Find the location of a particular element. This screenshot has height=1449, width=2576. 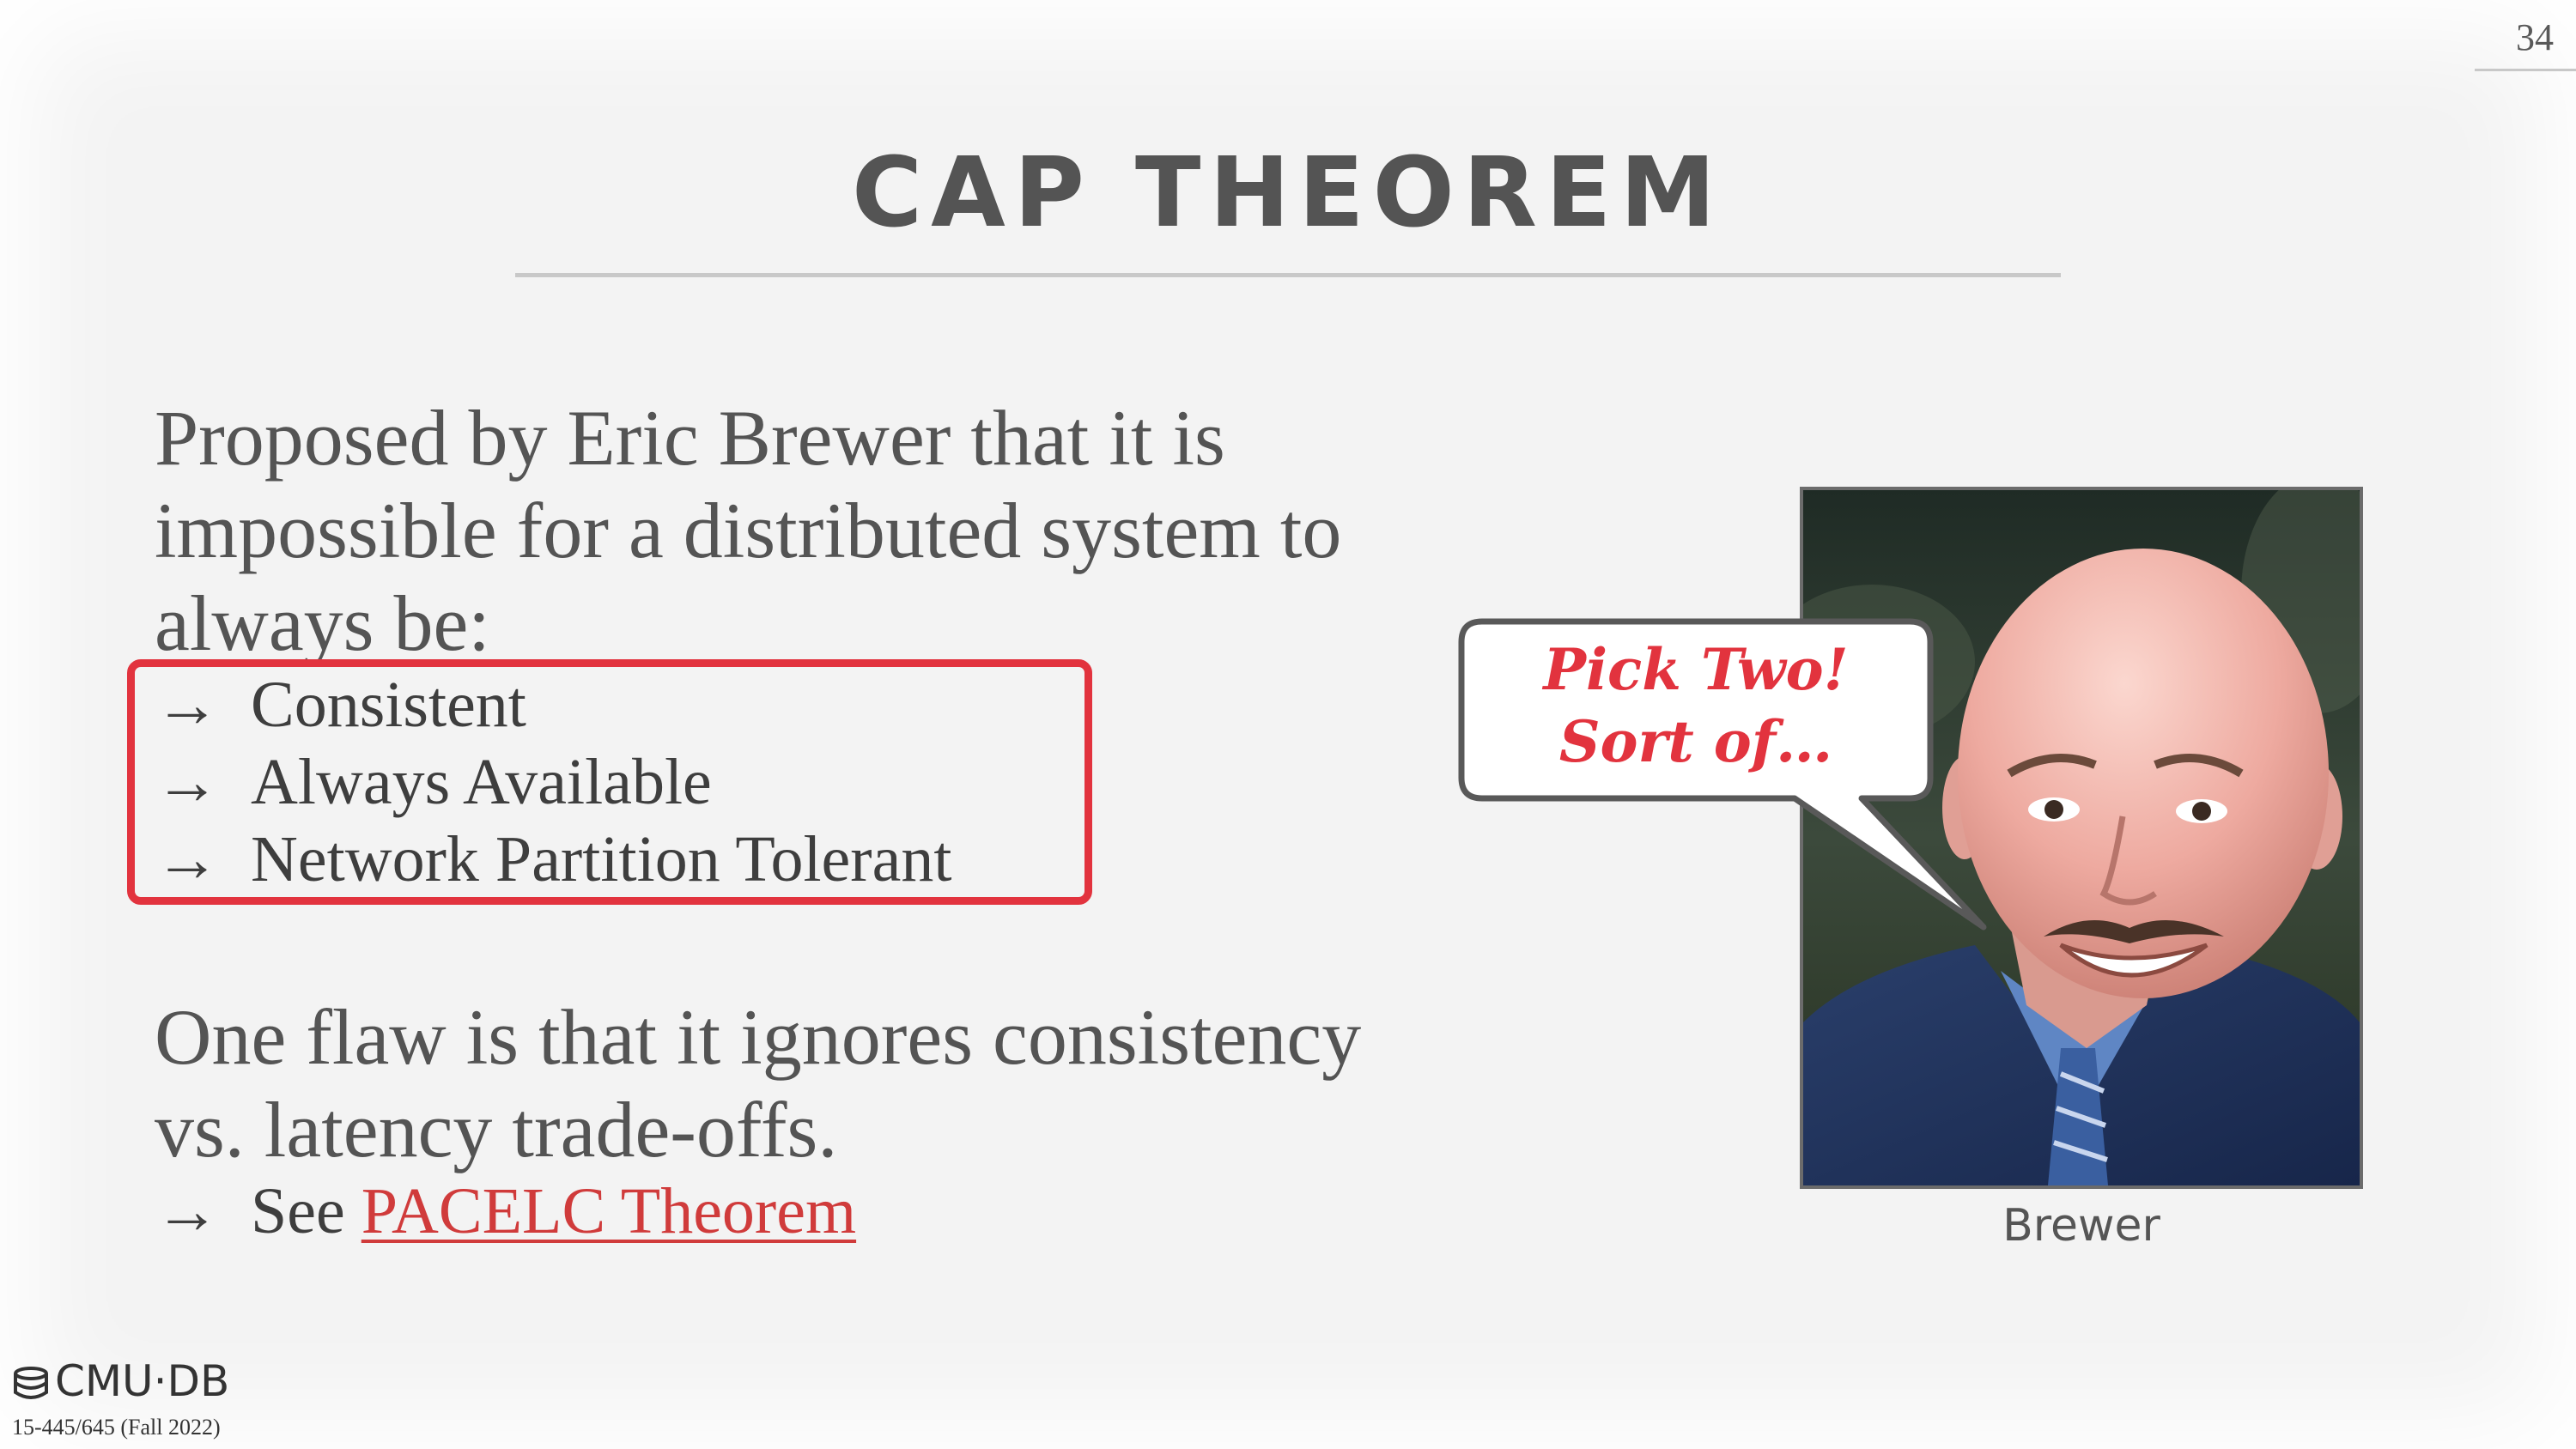

course-label: 15-445/645 (Fall 2022) is located at coordinates (117, 1427).